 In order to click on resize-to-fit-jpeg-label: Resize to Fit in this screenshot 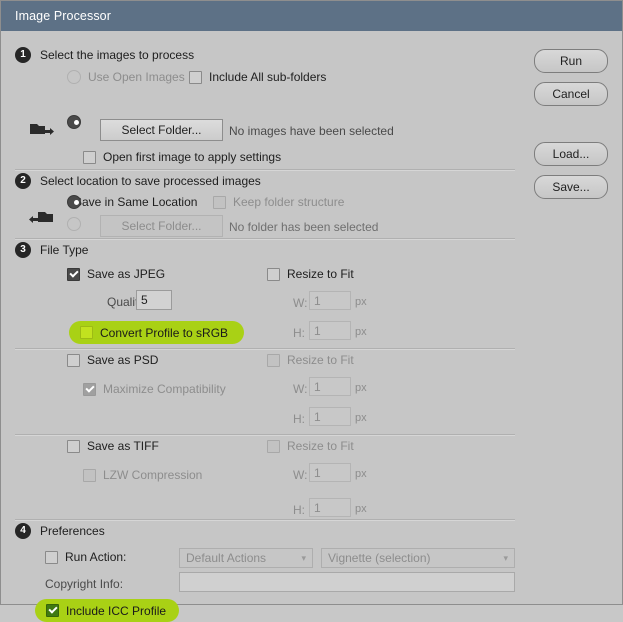, I will do `click(320, 274)`.